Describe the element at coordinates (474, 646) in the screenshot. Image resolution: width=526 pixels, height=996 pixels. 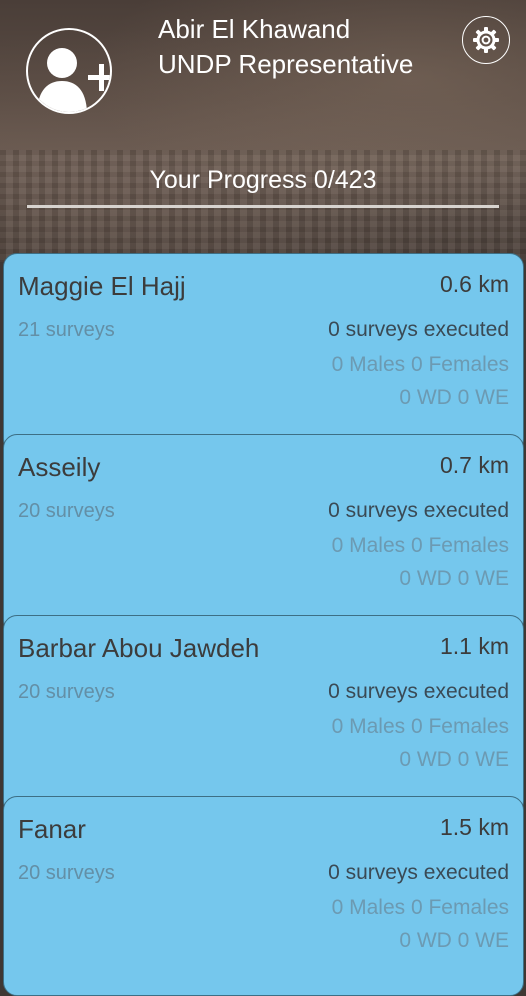
I see `location-distance: 1.1 km` at that location.